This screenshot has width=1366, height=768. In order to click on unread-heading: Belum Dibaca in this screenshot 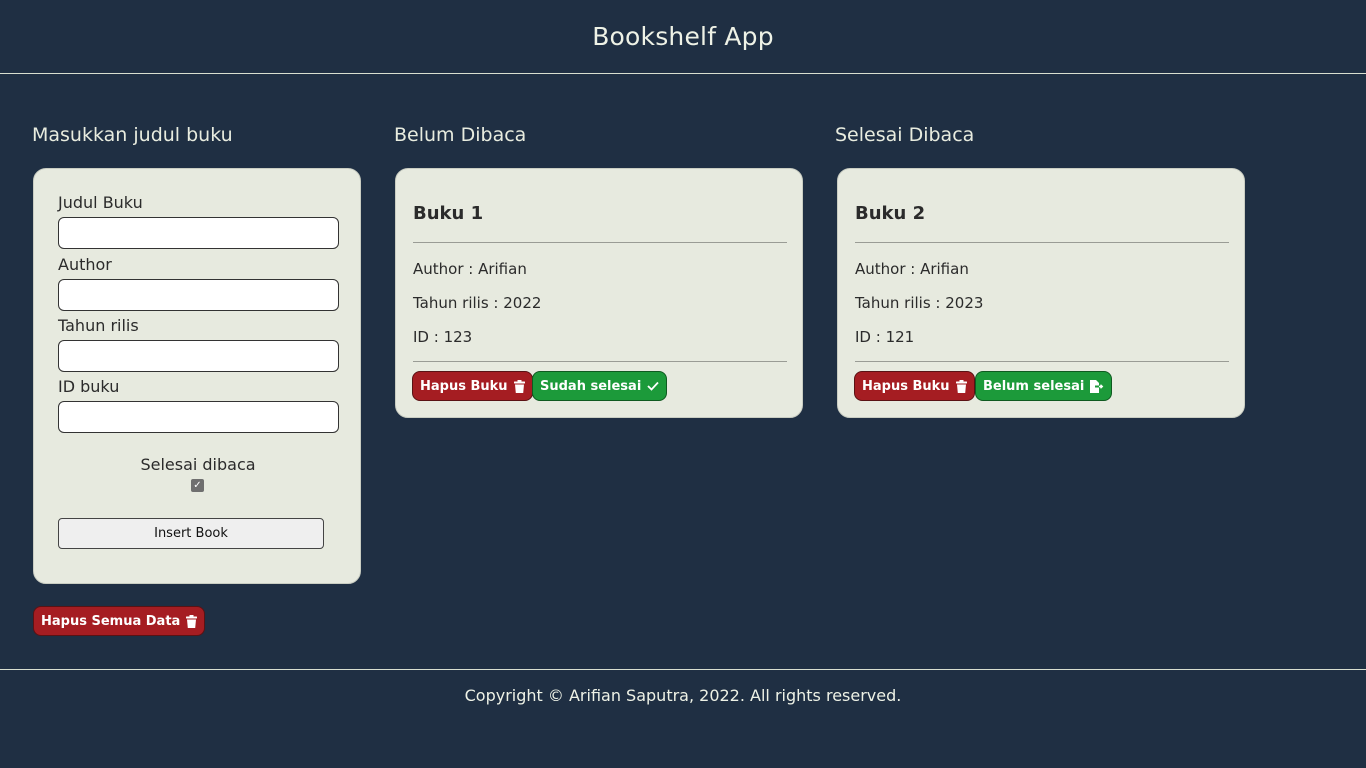, I will do `click(460, 135)`.